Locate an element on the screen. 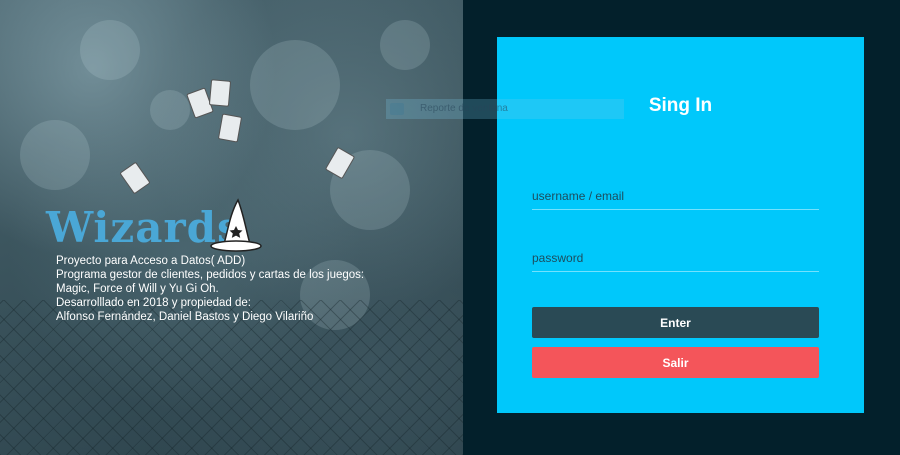 This screenshot has height=455, width=900. ghost-window-overlay: Reporte de ventana is located at coordinates (505, 109).